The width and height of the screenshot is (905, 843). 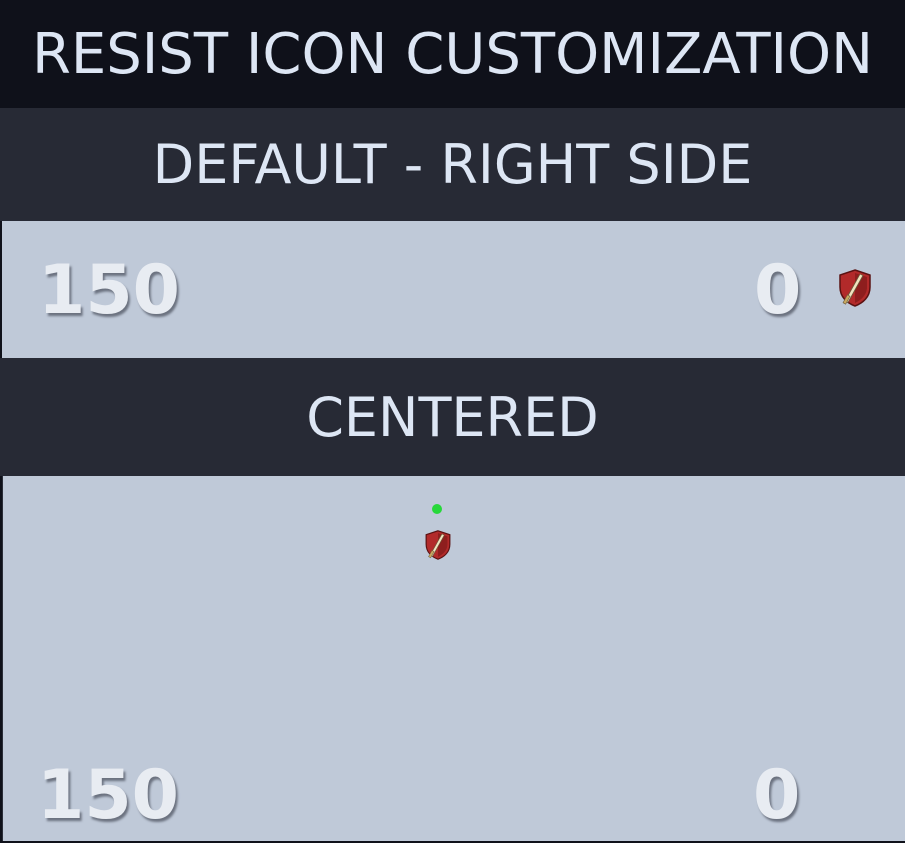 I want to click on section-title-default: DEFAULT - RIGHT SIDE, so click(x=452, y=164).